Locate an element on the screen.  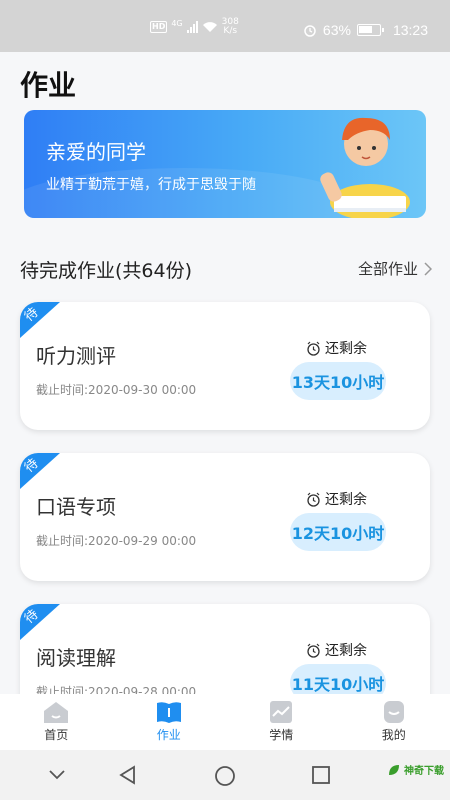
network-type: 4G is located at coordinates (177, 23).